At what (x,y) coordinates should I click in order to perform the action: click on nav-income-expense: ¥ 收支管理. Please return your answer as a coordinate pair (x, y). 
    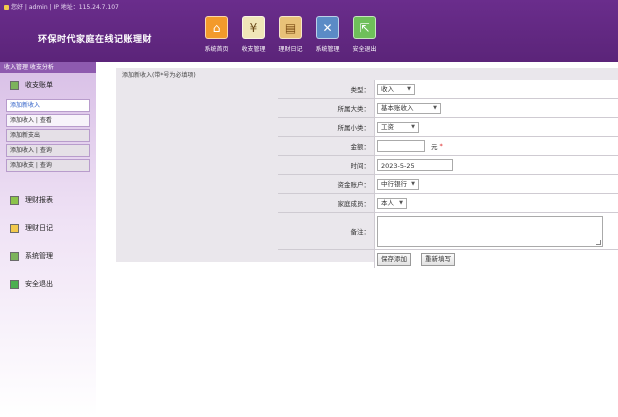
    Looking at the image, I should click on (253, 34).